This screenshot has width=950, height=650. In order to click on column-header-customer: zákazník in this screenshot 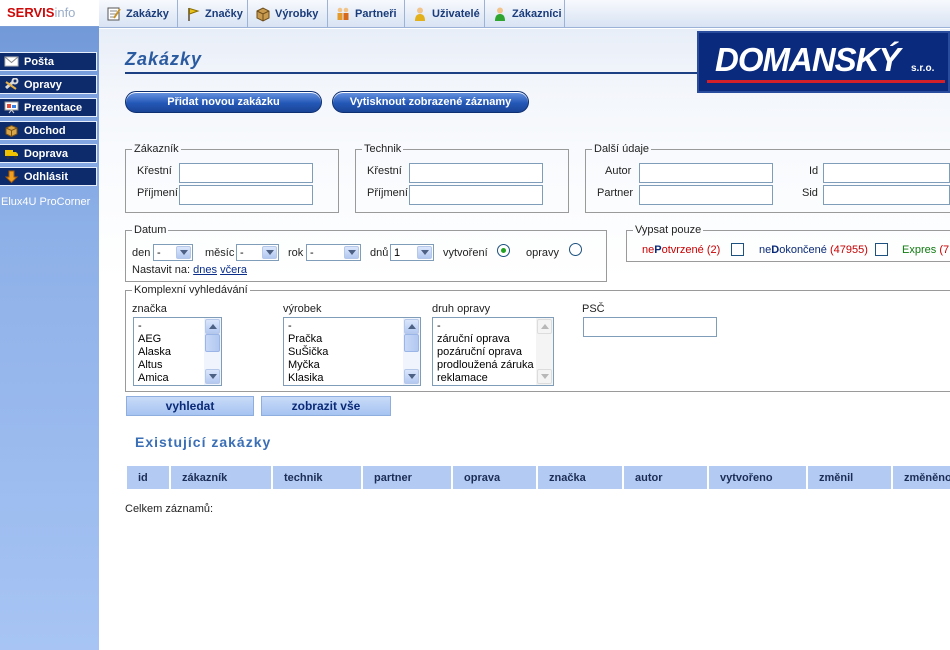, I will do `click(222, 477)`.